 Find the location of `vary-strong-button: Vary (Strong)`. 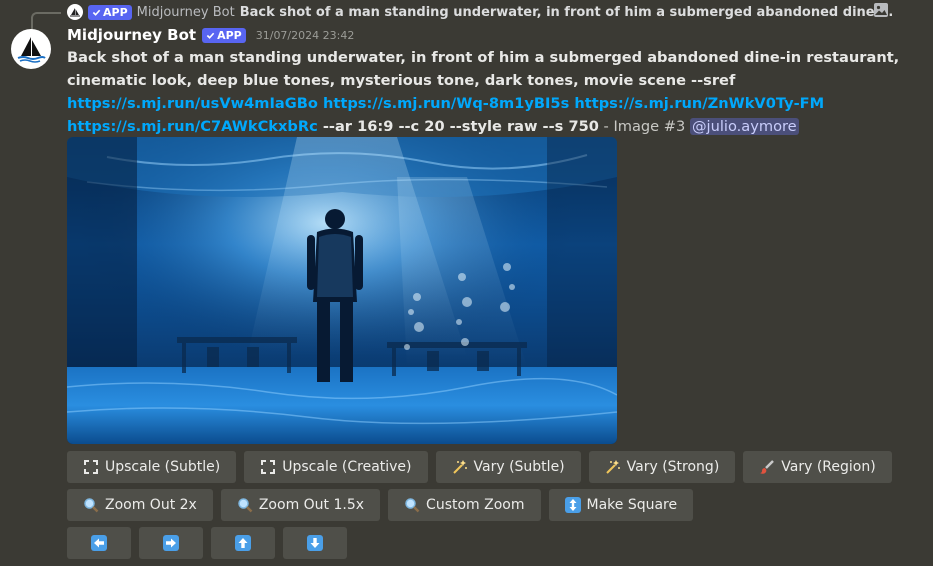

vary-strong-button: Vary (Strong) is located at coordinates (662, 467).